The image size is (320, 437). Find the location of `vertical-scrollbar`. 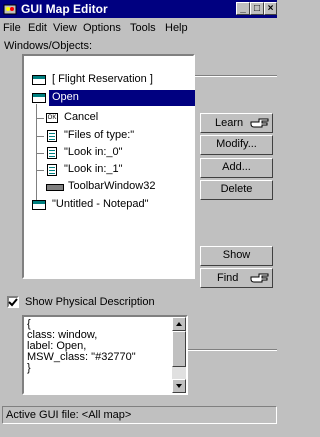

vertical-scrollbar is located at coordinates (179, 355).